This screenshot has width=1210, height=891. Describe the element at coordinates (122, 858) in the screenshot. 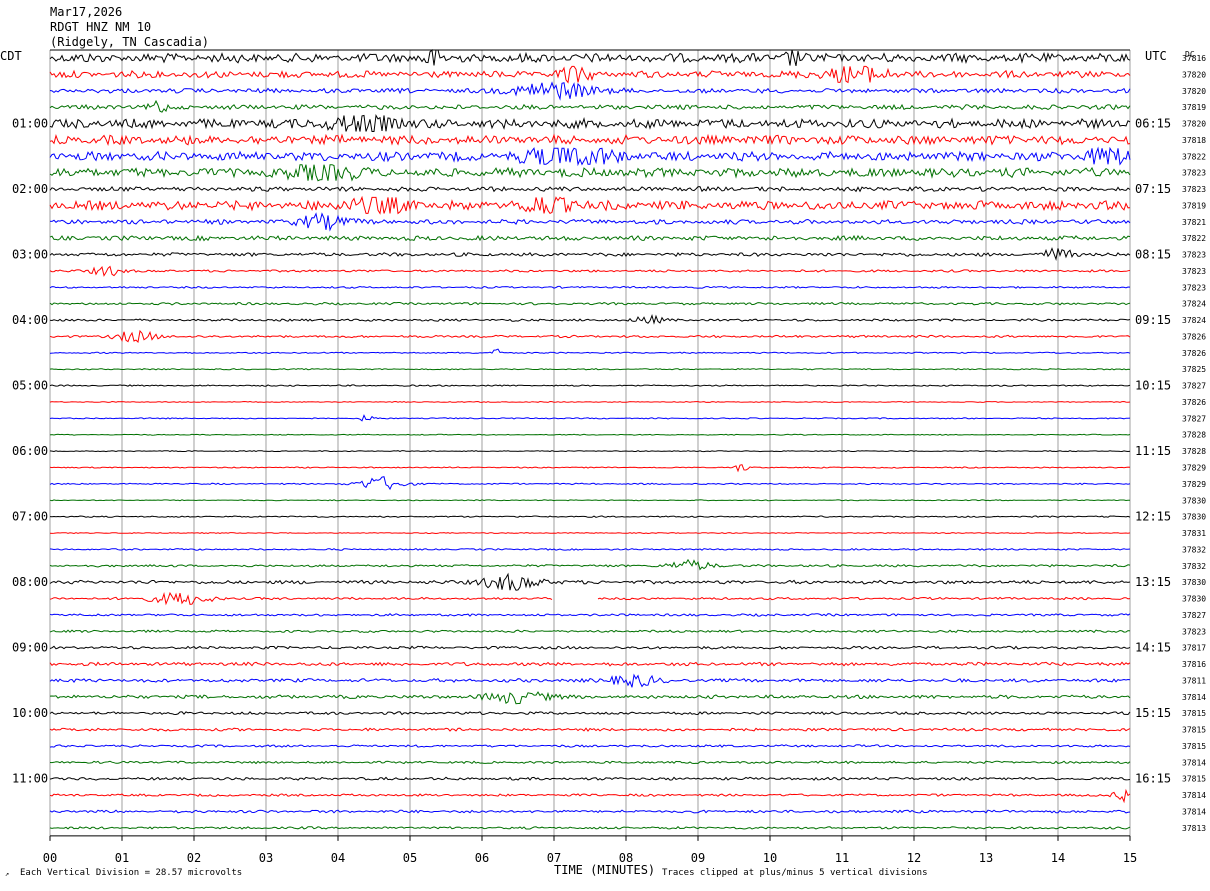

I see `x-tick-label: 01` at that location.